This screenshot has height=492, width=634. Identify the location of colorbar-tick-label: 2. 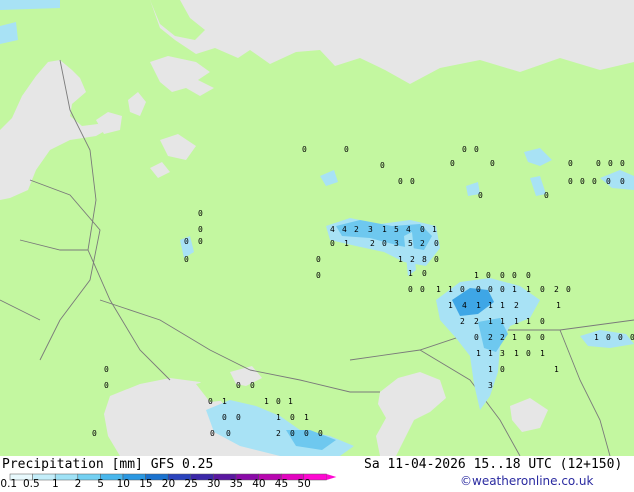
(78, 484).